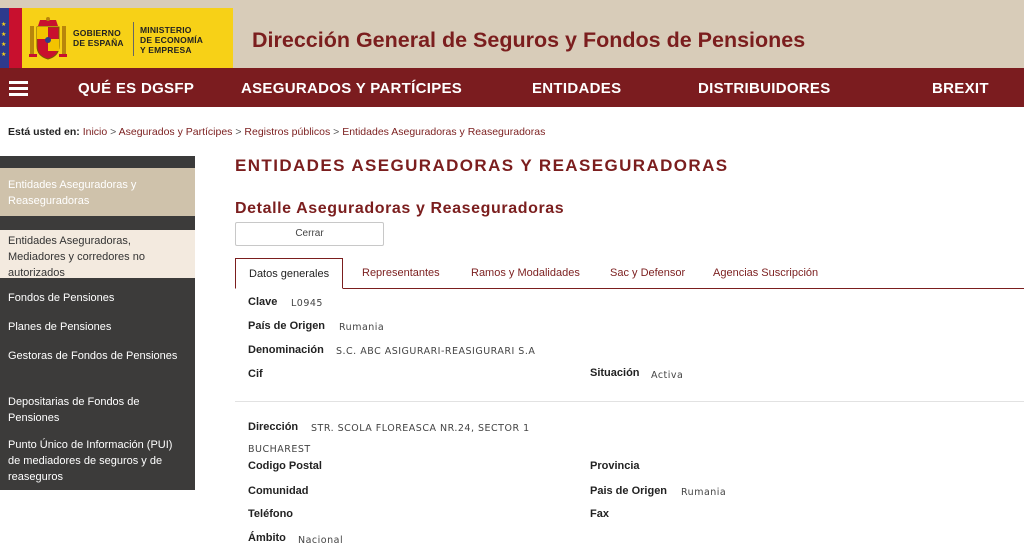 The height and width of the screenshot is (553, 1024). What do you see at coordinates (286, 350) in the screenshot?
I see `denominacion-label: Denominación` at bounding box center [286, 350].